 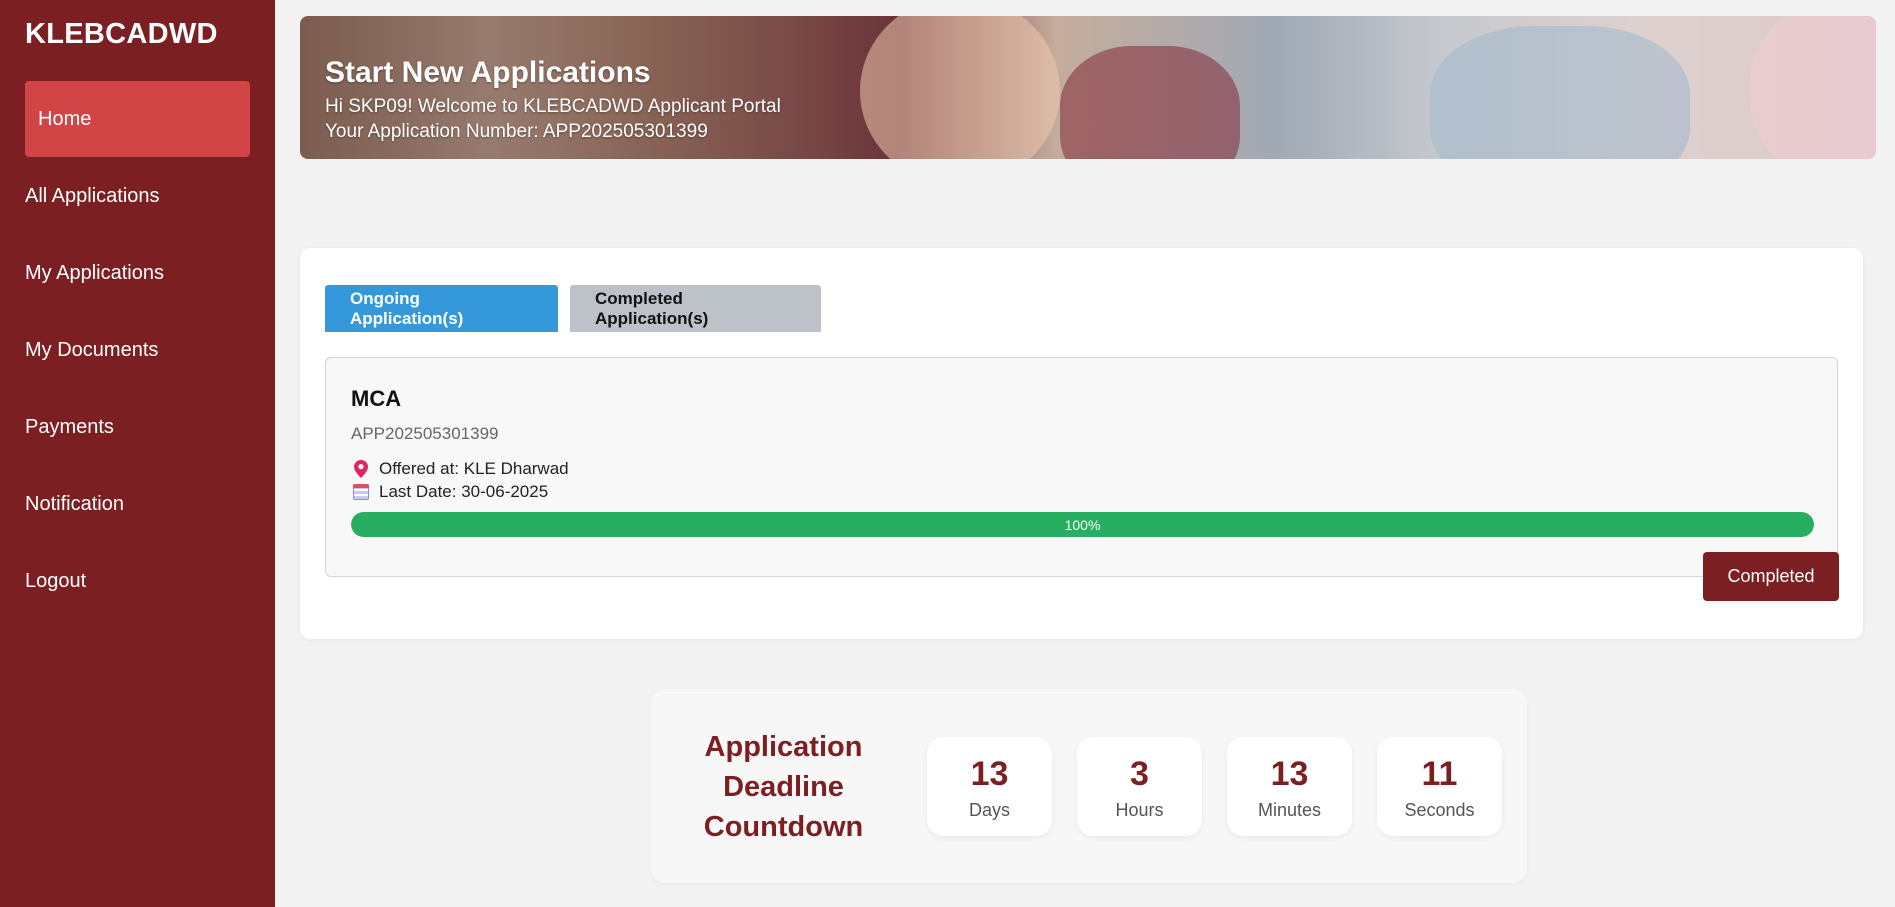 I want to click on banner-title: Start New Applications, so click(x=488, y=72).